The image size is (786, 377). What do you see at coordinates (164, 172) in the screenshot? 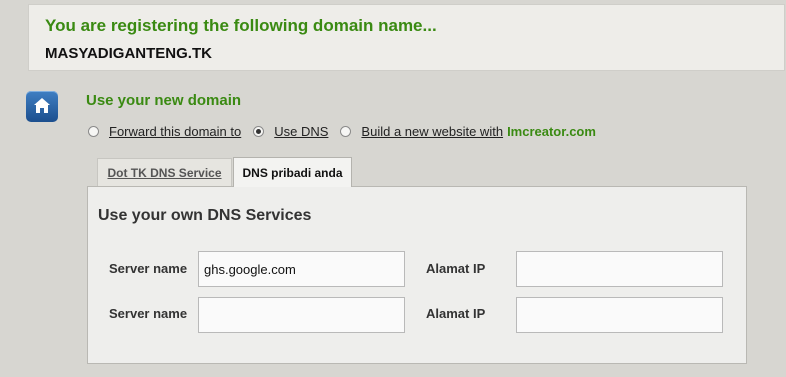
I see `tab-dot-tk-dns-service: Dot TK DNS Service` at bounding box center [164, 172].